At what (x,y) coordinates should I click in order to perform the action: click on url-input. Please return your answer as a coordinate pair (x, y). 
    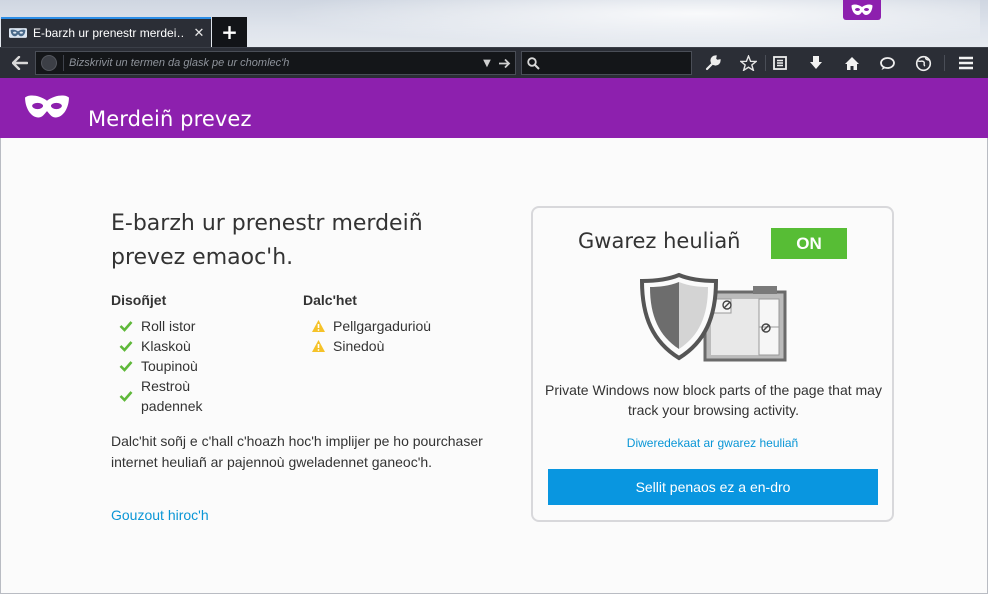
    Looking at the image, I should click on (271, 63).